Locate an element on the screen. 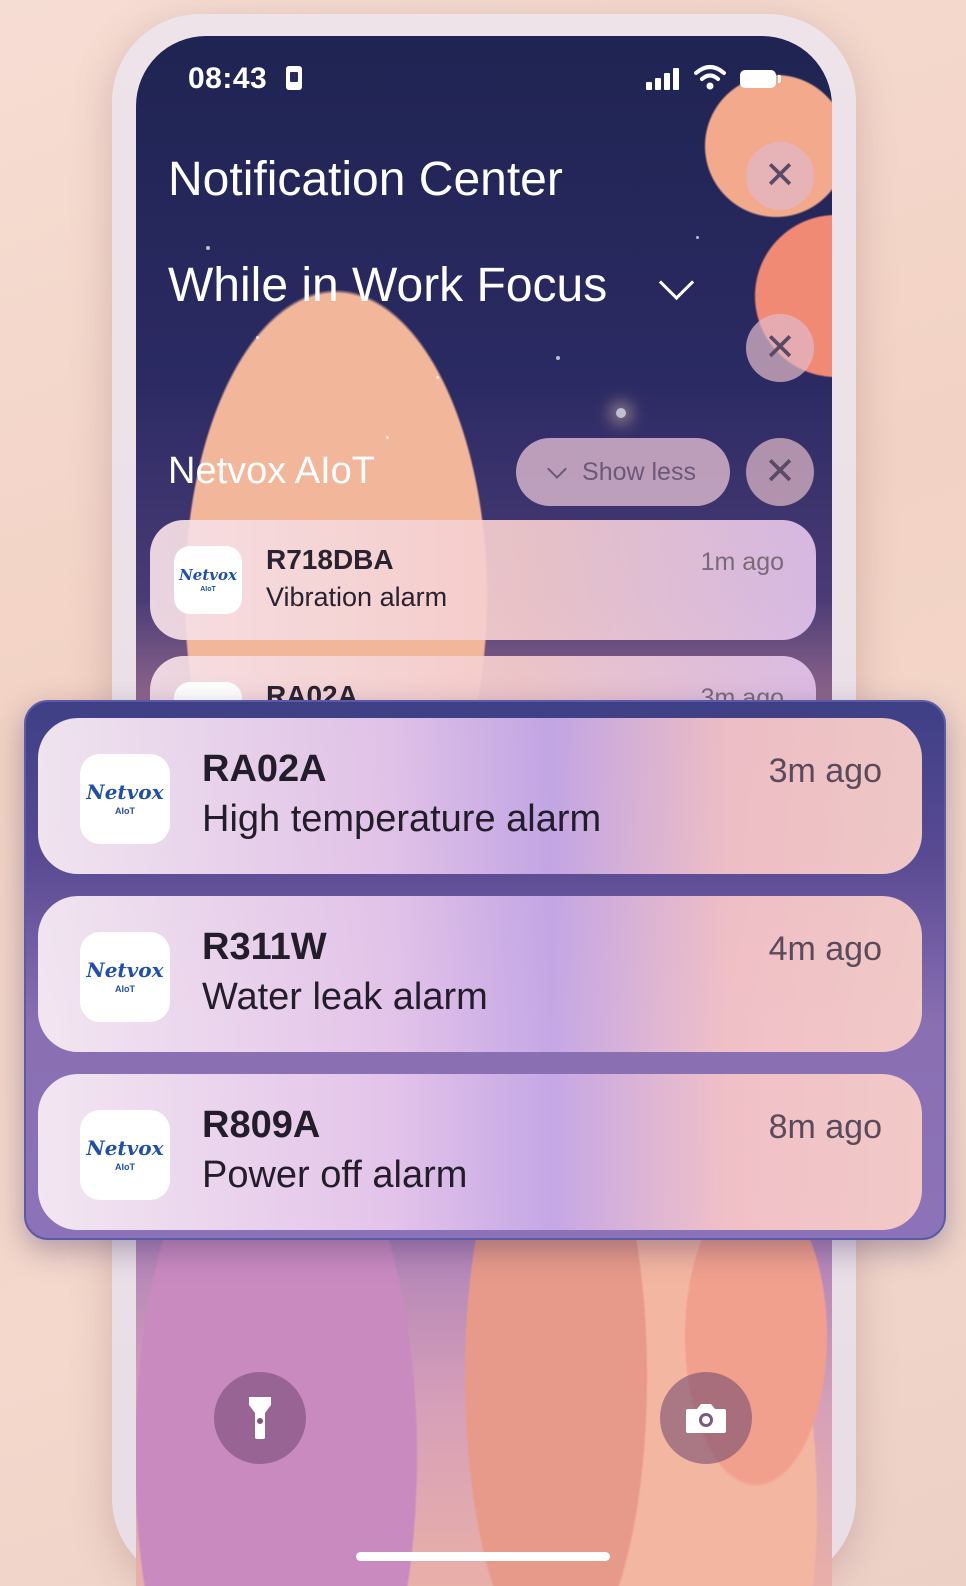  status-time: 08:43 is located at coordinates (228, 78).